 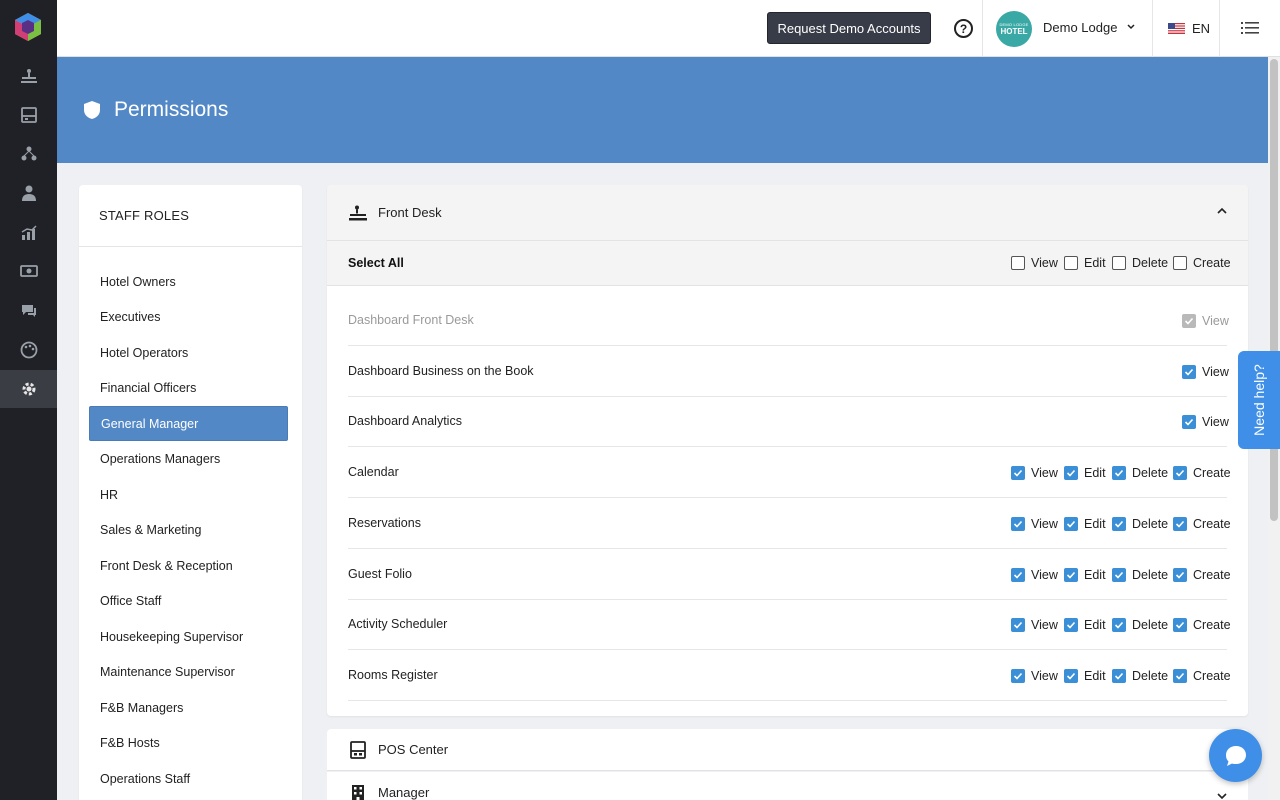 What do you see at coordinates (188, 530) in the screenshot?
I see `staff-role-item: Sales & Marketing` at bounding box center [188, 530].